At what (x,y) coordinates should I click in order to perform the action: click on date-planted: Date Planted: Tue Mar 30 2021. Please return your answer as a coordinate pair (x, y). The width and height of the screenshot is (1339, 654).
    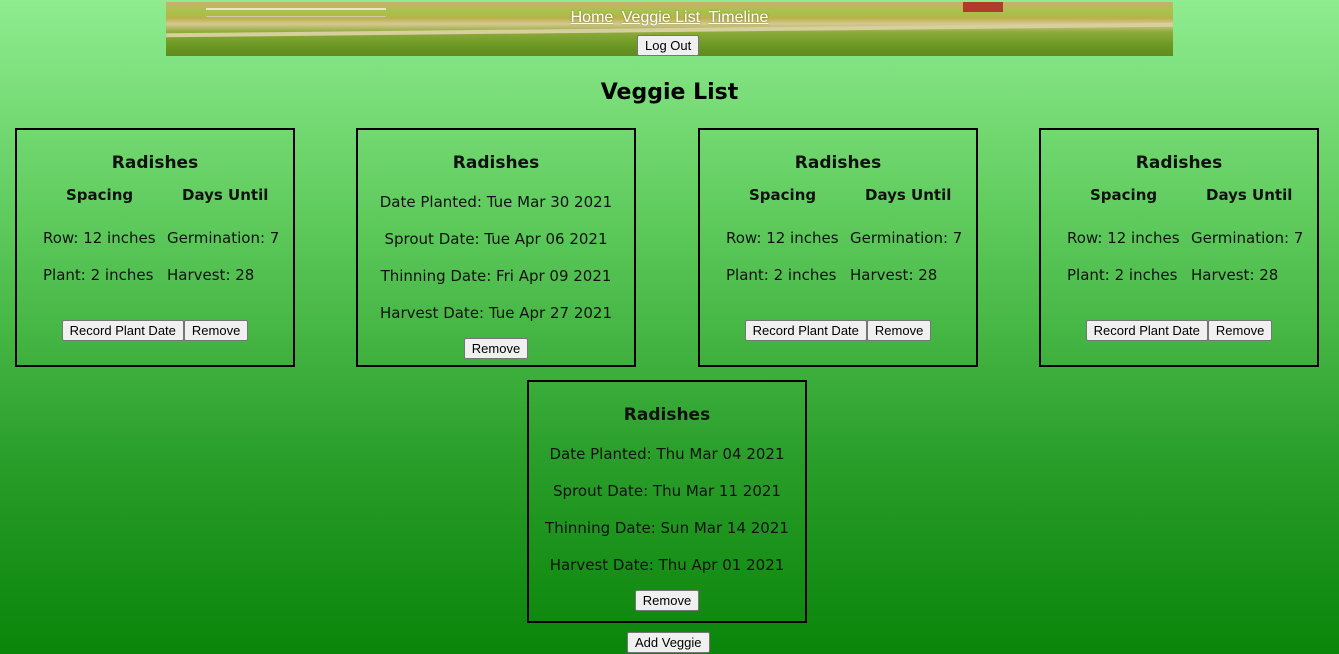
    Looking at the image, I should click on (496, 202).